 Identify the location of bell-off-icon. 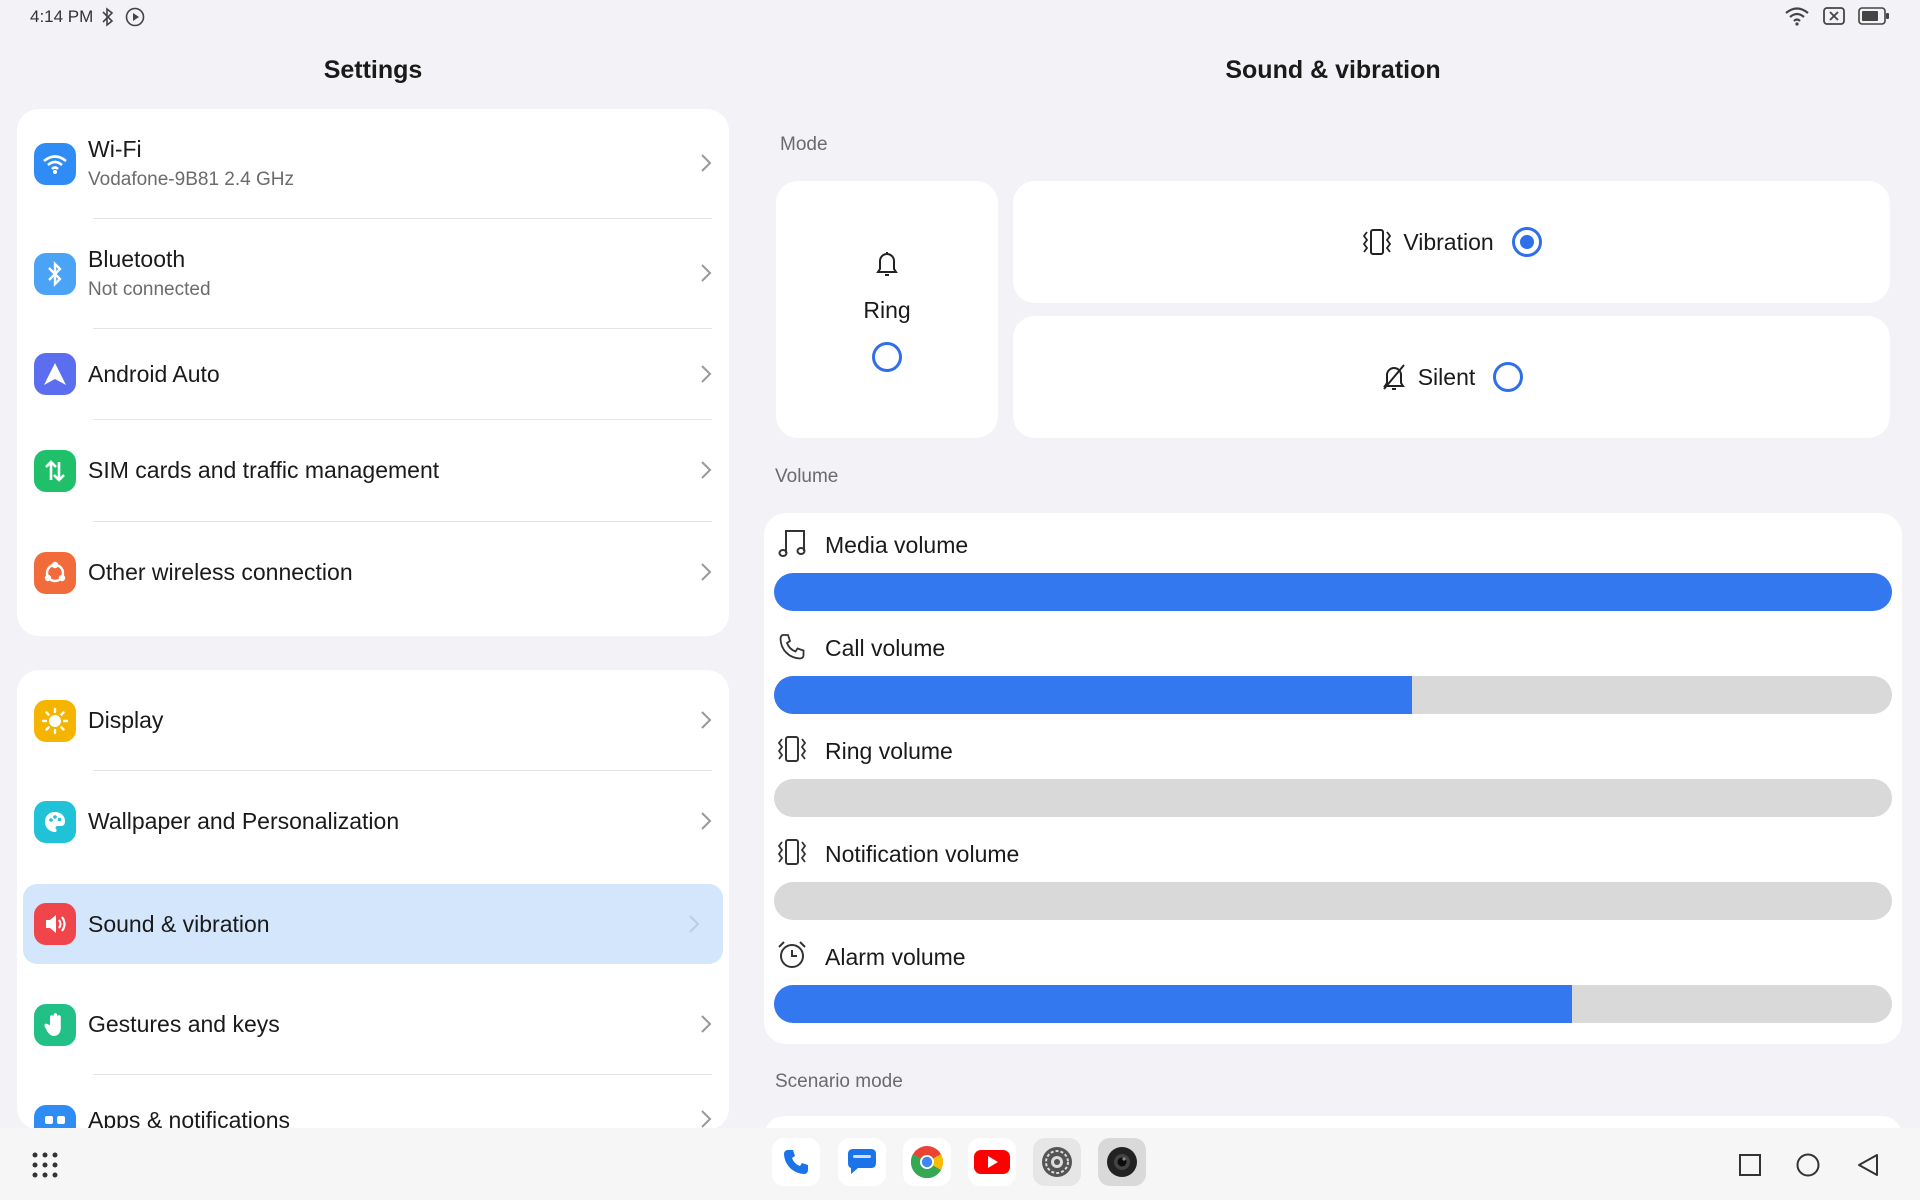
(1393, 377).